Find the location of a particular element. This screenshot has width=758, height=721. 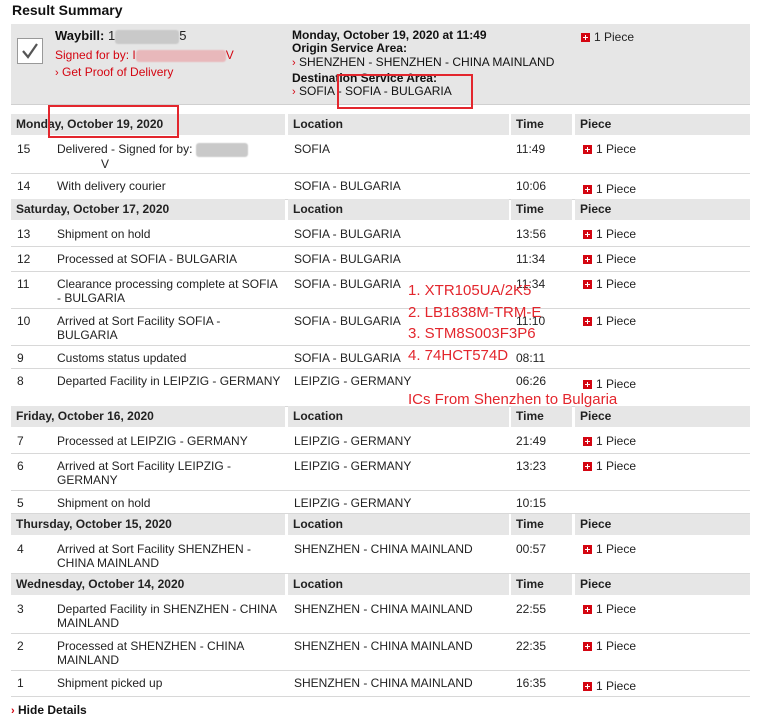

highlight-box-date is located at coordinates (113, 121).